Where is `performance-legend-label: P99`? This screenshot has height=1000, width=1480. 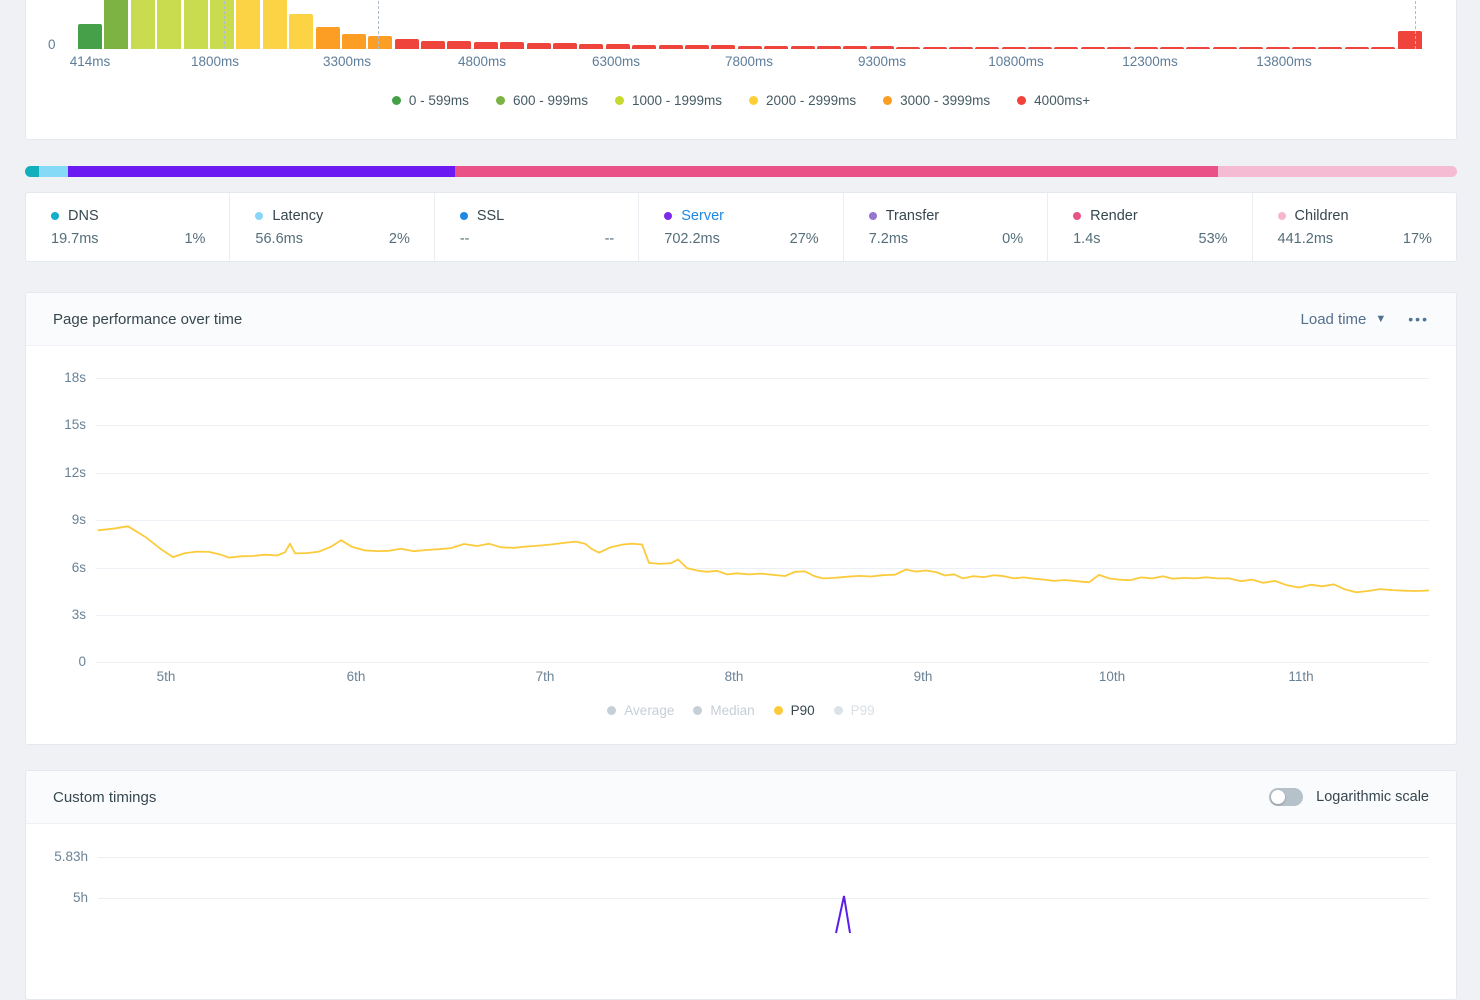 performance-legend-label: P99 is located at coordinates (862, 710).